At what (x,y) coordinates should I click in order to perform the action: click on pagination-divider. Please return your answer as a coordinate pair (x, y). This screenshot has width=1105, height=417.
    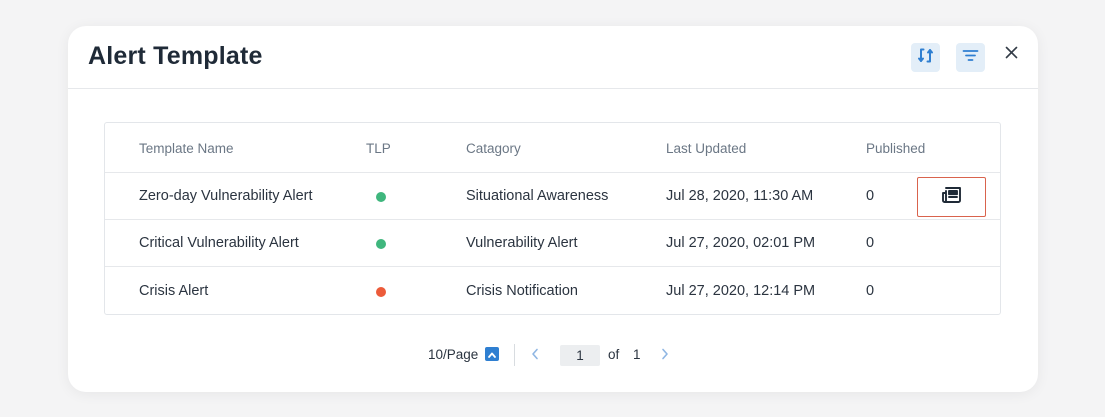
    Looking at the image, I should click on (514, 355).